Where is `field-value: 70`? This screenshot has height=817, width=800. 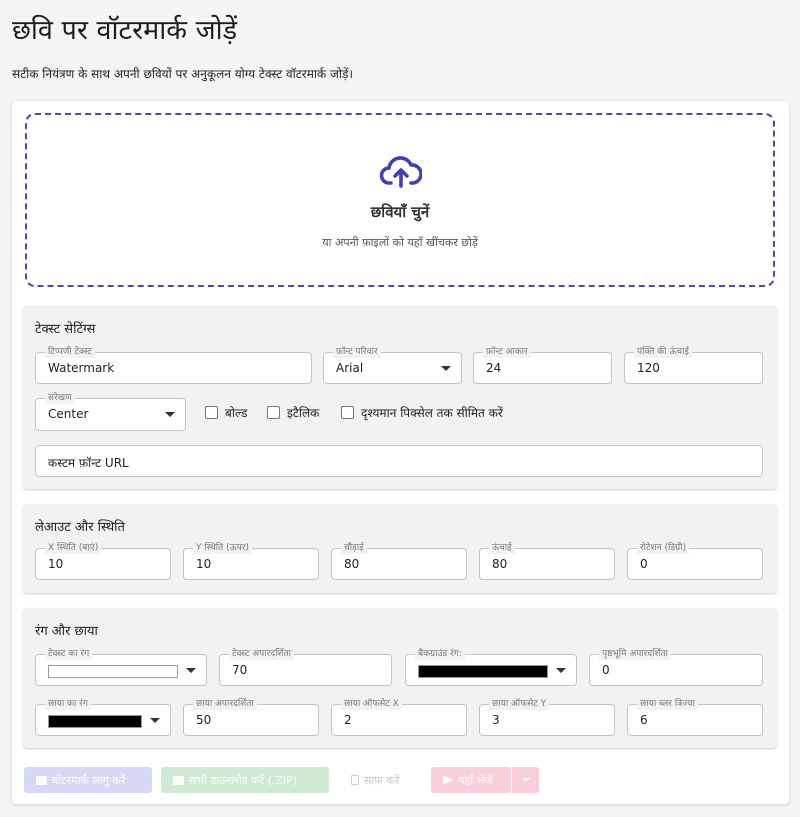
field-value: 70 is located at coordinates (240, 670).